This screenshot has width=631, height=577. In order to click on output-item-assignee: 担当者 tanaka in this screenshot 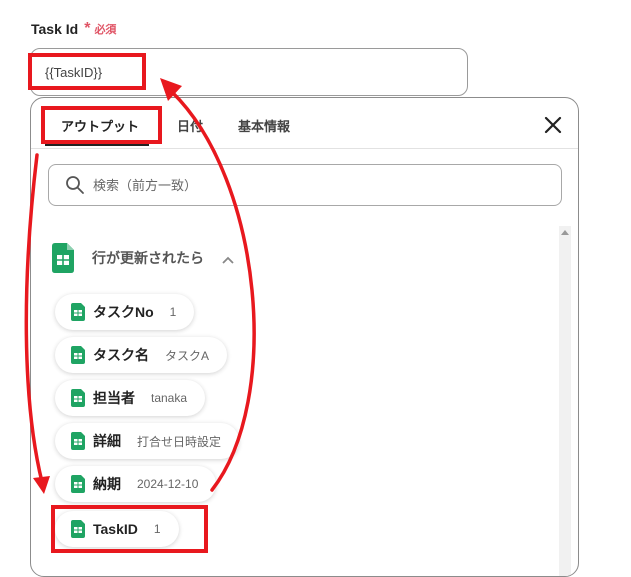, I will do `click(130, 398)`.